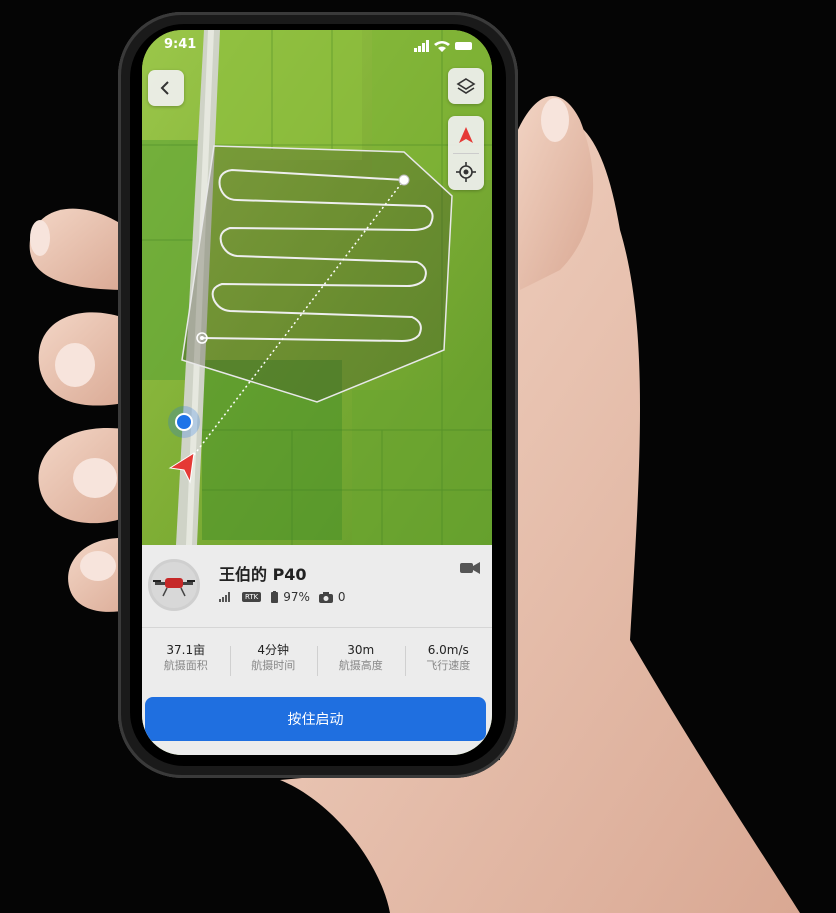  I want to click on drone-stats: RTK 97% 0, so click(282, 597).